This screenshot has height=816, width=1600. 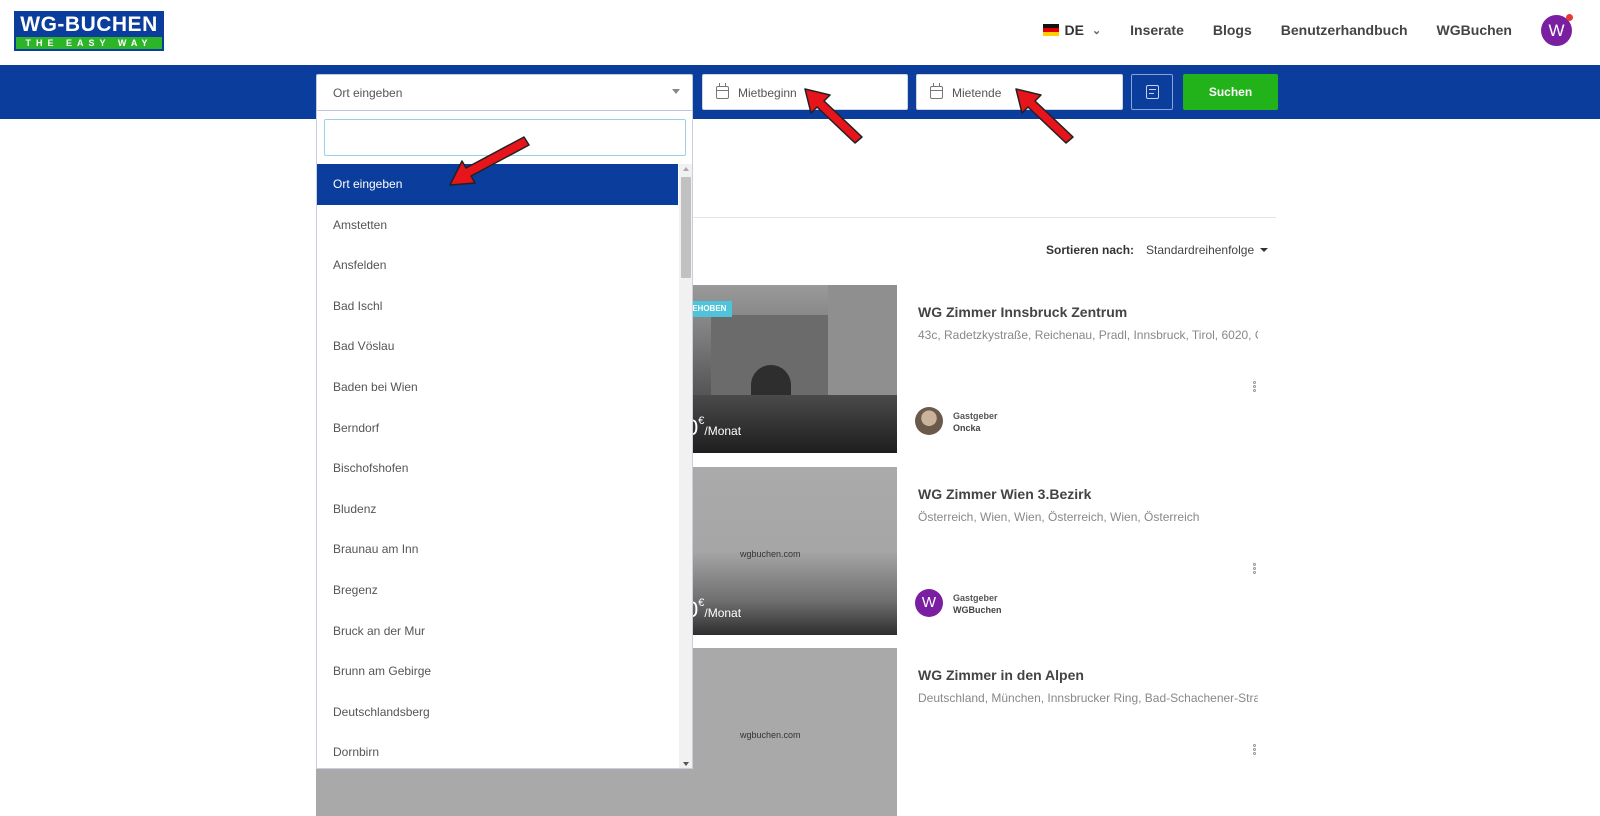 I want to click on listing-title: WG Zimmer in den Alpen, so click(x=1001, y=675).